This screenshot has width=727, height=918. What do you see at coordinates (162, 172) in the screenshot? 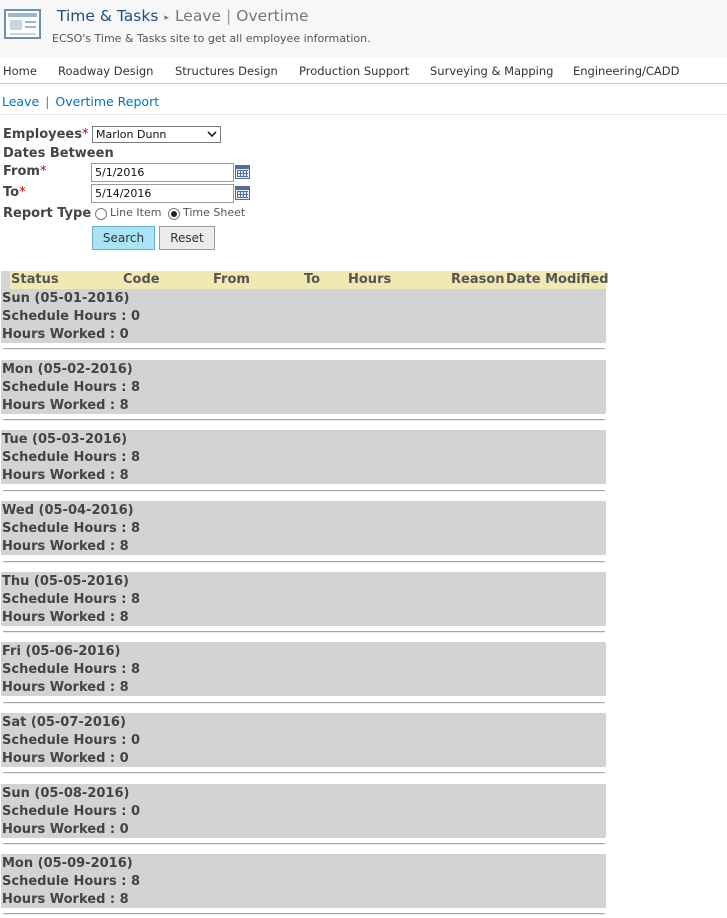
I see `from-date-input: 5/1/2016` at bounding box center [162, 172].